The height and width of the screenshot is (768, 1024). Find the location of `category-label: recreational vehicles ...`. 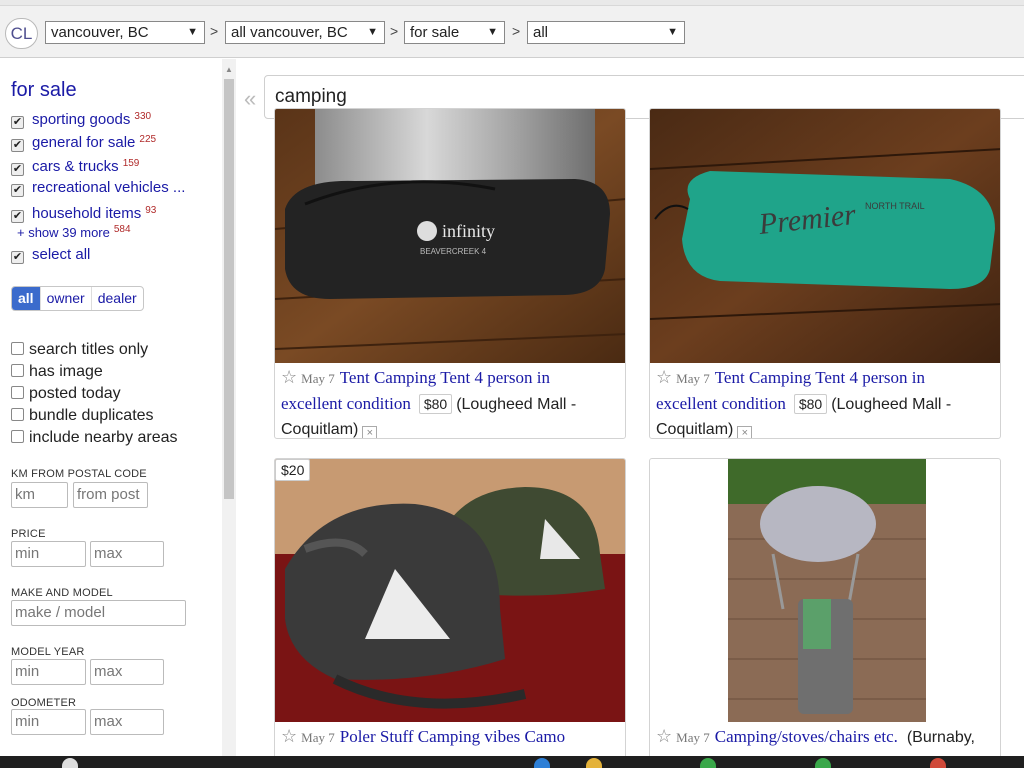

category-label: recreational vehicles ... is located at coordinates (108, 187).